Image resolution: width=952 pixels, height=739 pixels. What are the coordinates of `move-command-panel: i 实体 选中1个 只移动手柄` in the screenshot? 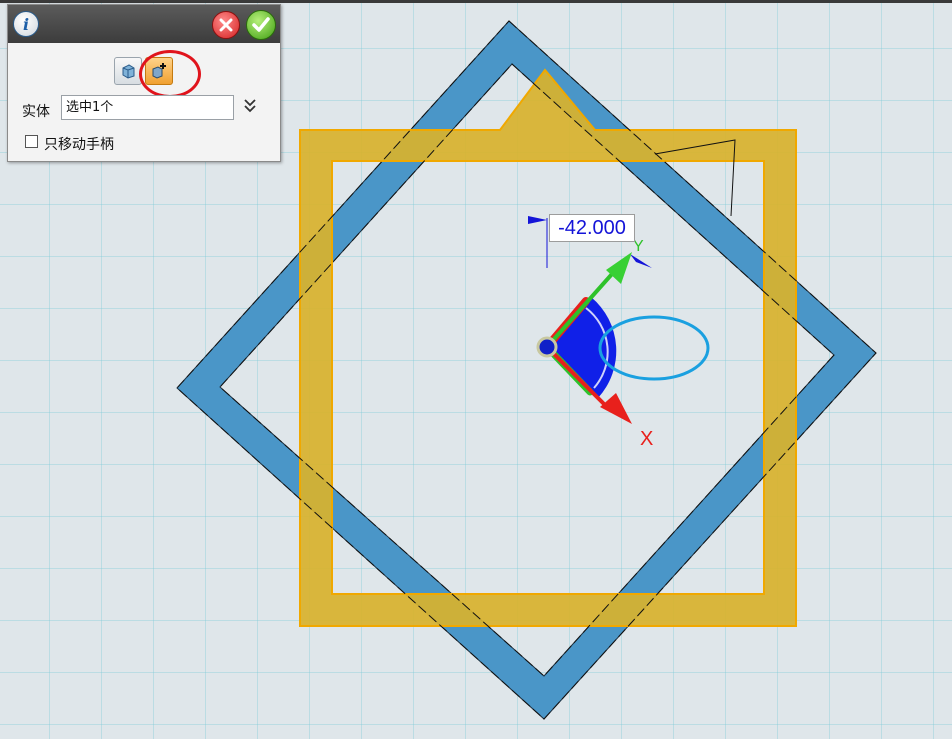 It's located at (144, 83).